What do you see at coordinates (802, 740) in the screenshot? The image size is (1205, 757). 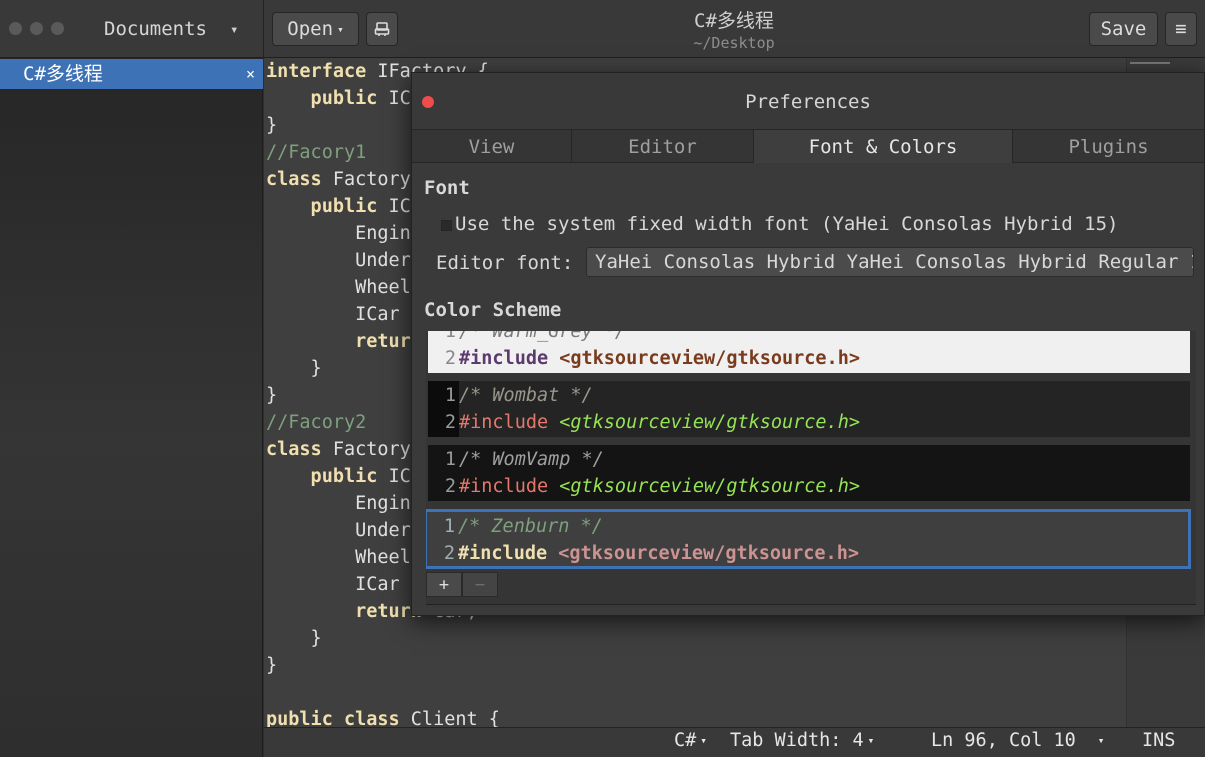 I see `tab-width-selector: Tab Width: 4 ▾` at bounding box center [802, 740].